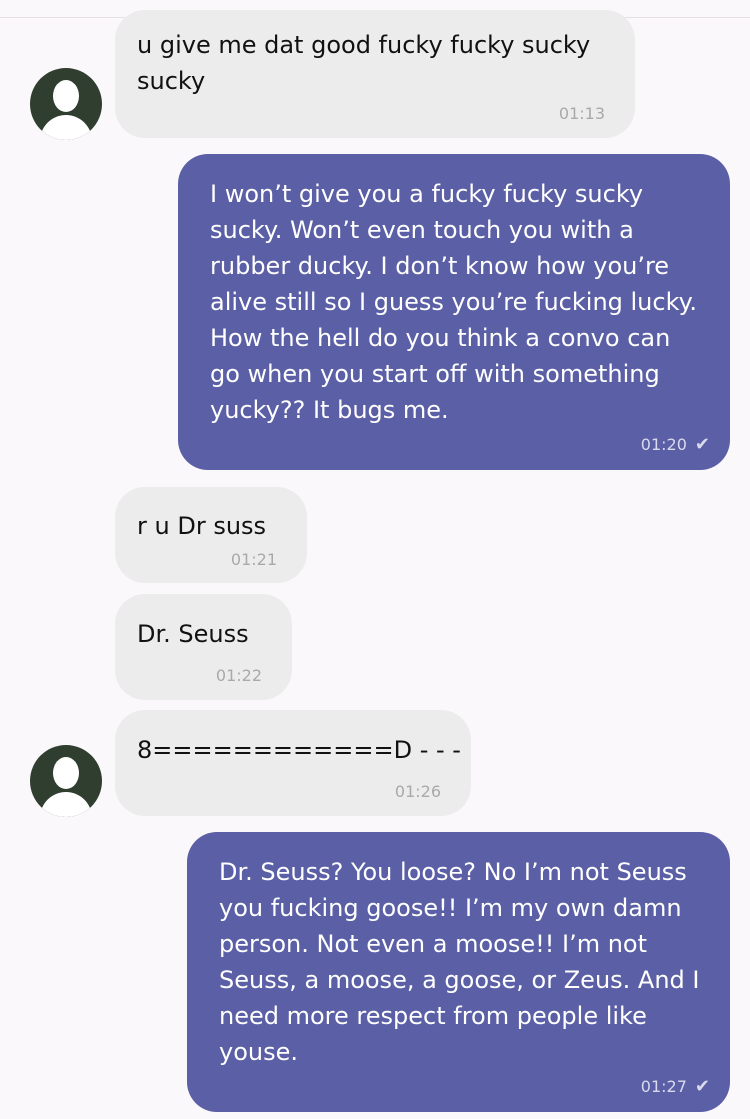 The image size is (750, 1119). I want to click on message-timestamp: 01:21, so click(253, 559).